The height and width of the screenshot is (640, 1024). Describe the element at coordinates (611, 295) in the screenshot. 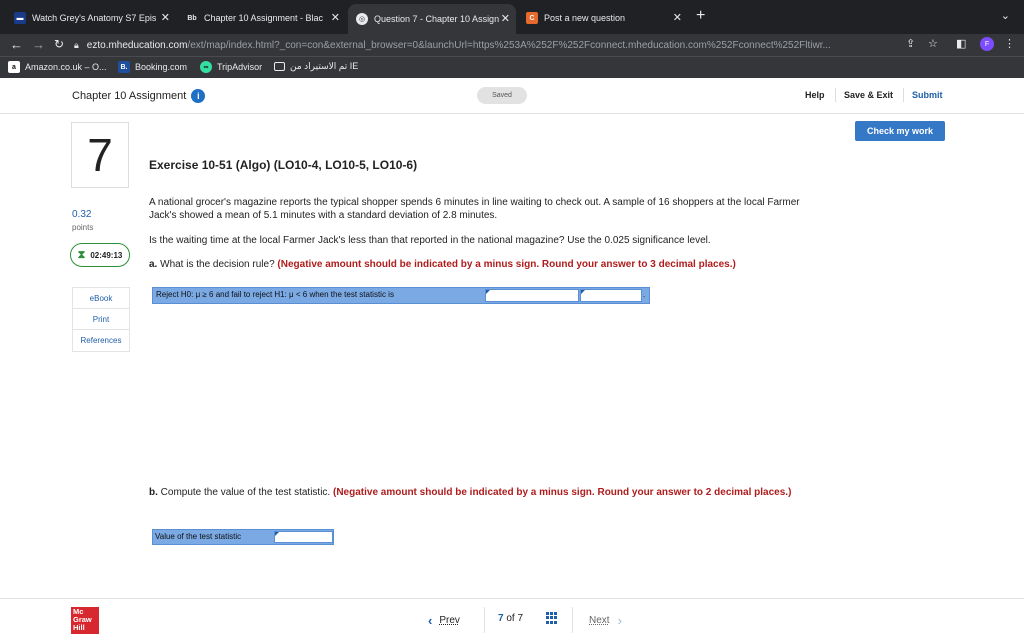

I see `decision-rule-value-input` at that location.